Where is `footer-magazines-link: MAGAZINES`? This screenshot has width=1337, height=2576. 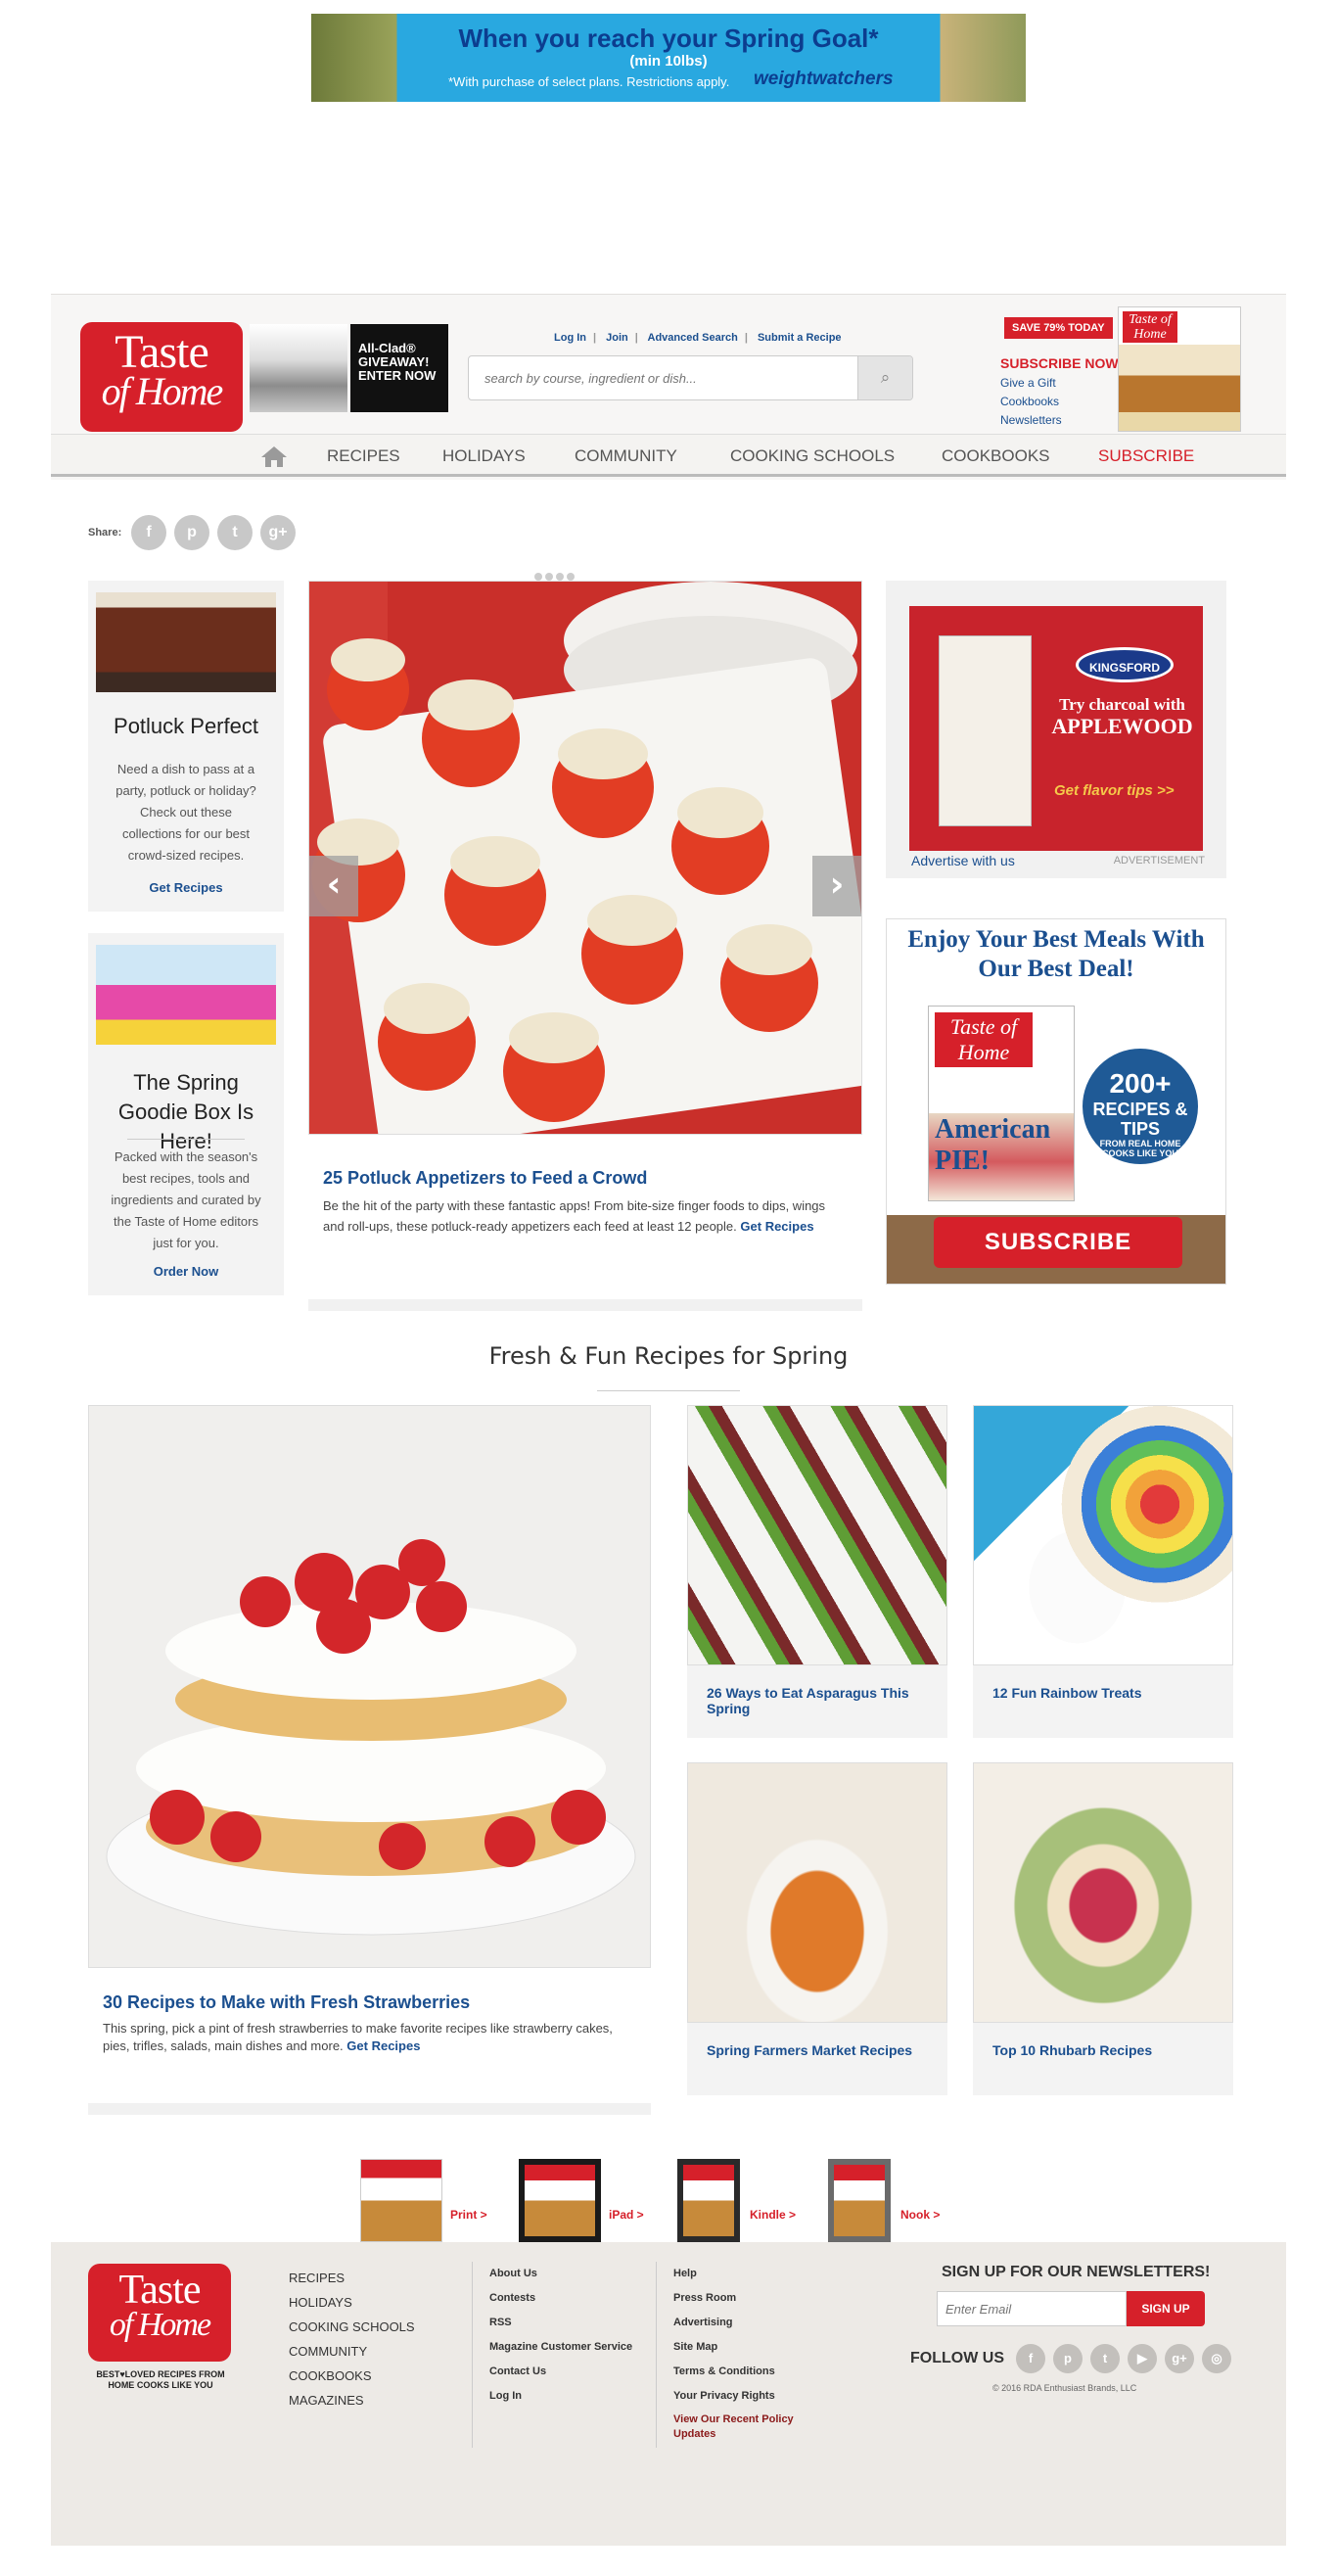
footer-magazines-link: MAGAZINES is located at coordinates (352, 2400).